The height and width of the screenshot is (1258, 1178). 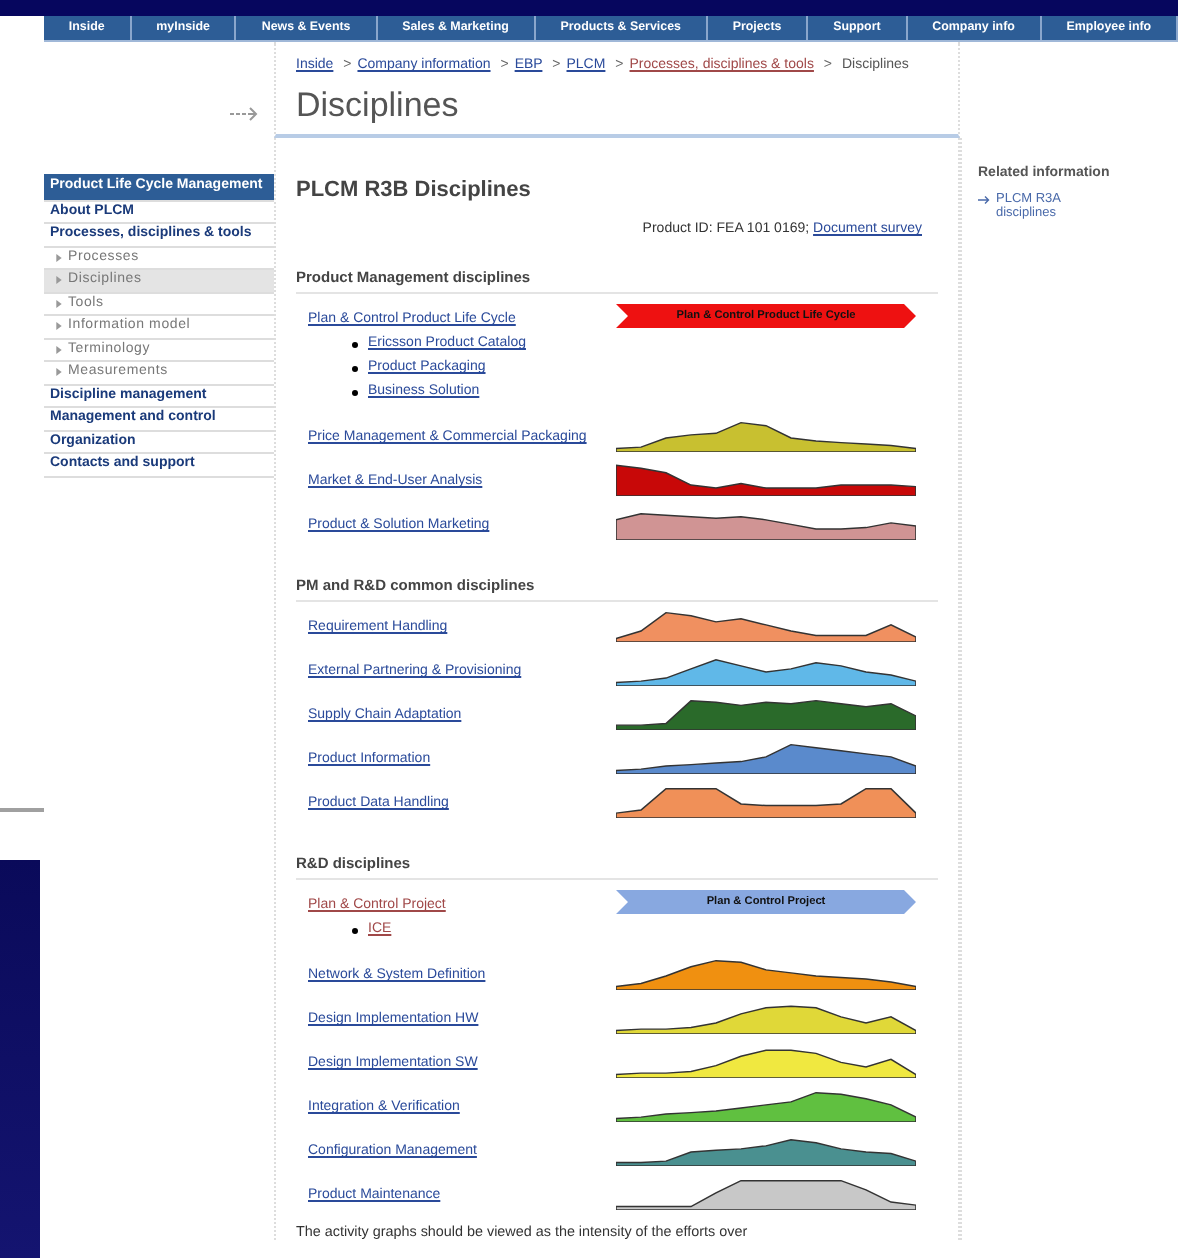 I want to click on slide-rule, so click(x=22, y=810).